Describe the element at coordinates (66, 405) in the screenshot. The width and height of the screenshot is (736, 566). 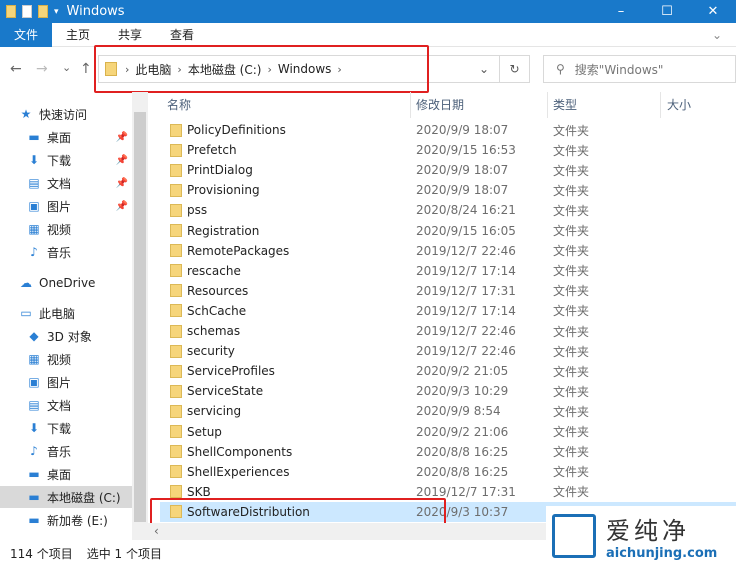
I see `sidebar-item: ▤ 文档` at that location.